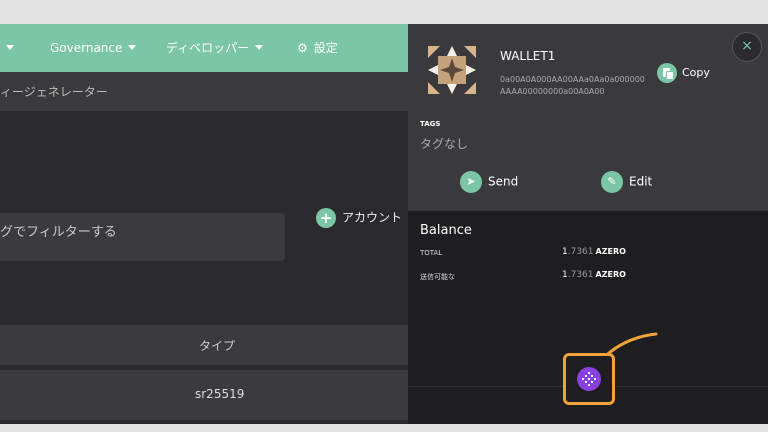  Describe the element at coordinates (452, 70) in the screenshot. I see `wallet-identicon-icon` at that location.